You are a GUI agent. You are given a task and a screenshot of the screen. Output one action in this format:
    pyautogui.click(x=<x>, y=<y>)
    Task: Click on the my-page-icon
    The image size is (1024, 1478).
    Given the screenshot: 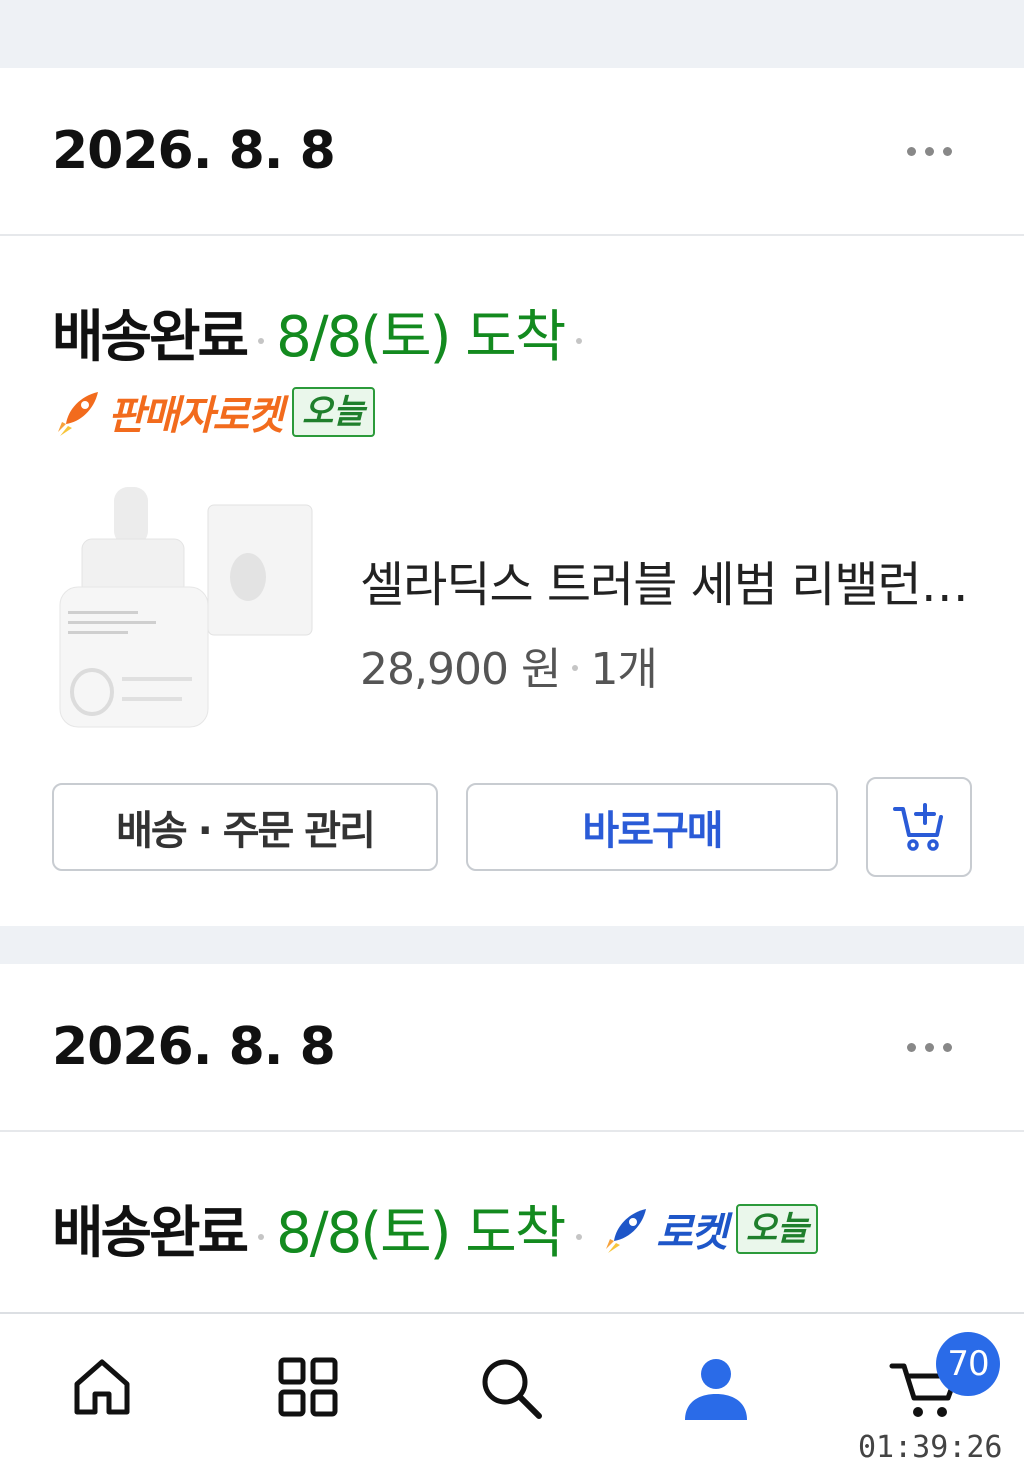 What is the action you would take?
    pyautogui.click(x=716, y=1389)
    